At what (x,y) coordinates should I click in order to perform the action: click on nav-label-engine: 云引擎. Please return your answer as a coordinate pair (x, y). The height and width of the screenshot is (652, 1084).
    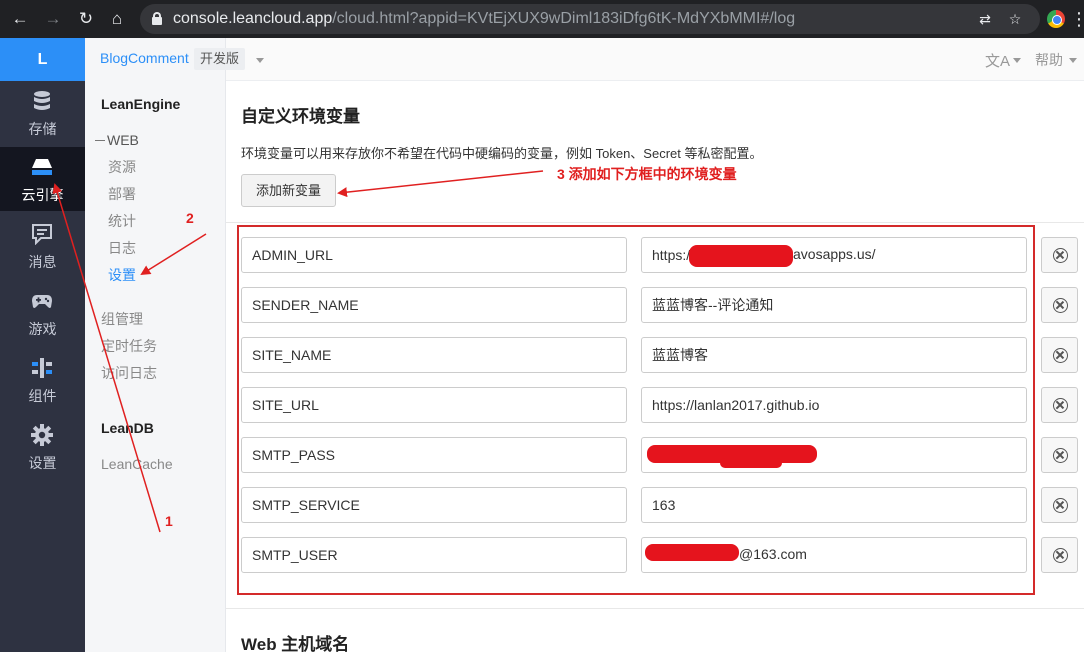
    Looking at the image, I should click on (42, 195).